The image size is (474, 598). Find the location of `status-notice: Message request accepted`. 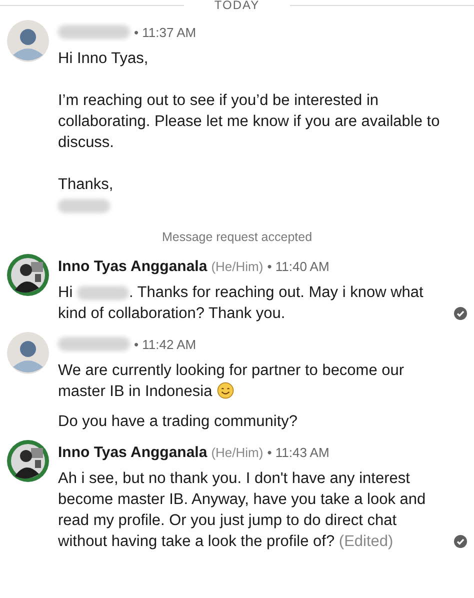

status-notice: Message request accepted is located at coordinates (237, 237).